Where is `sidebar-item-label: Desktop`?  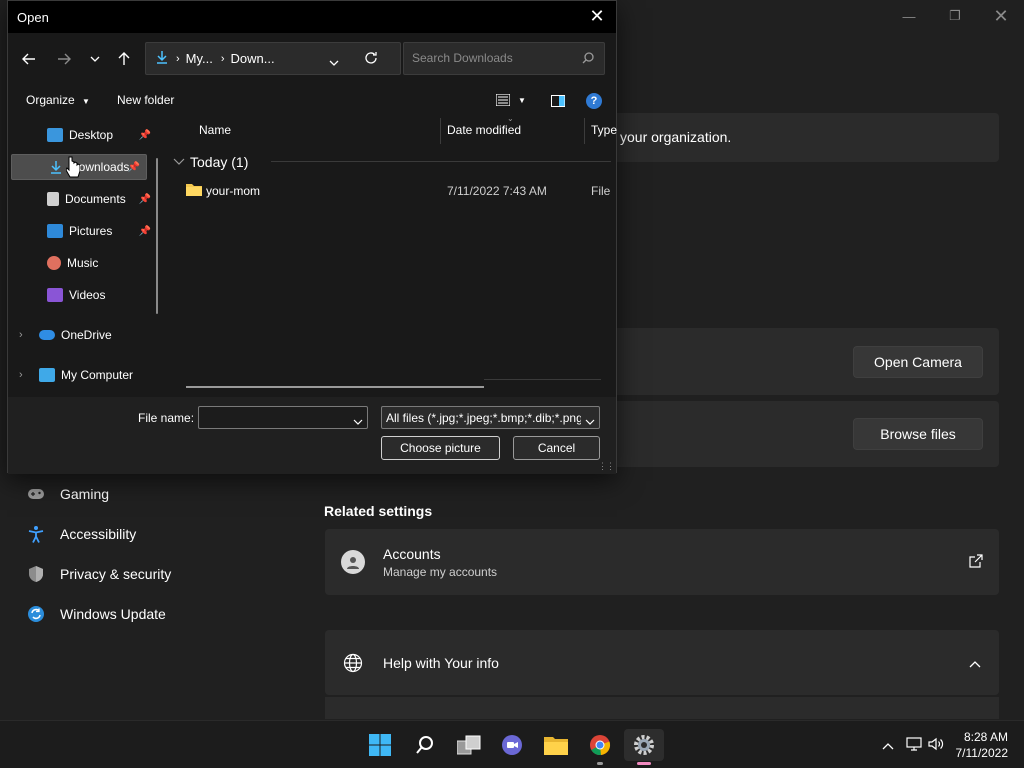
sidebar-item-label: Desktop is located at coordinates (91, 135).